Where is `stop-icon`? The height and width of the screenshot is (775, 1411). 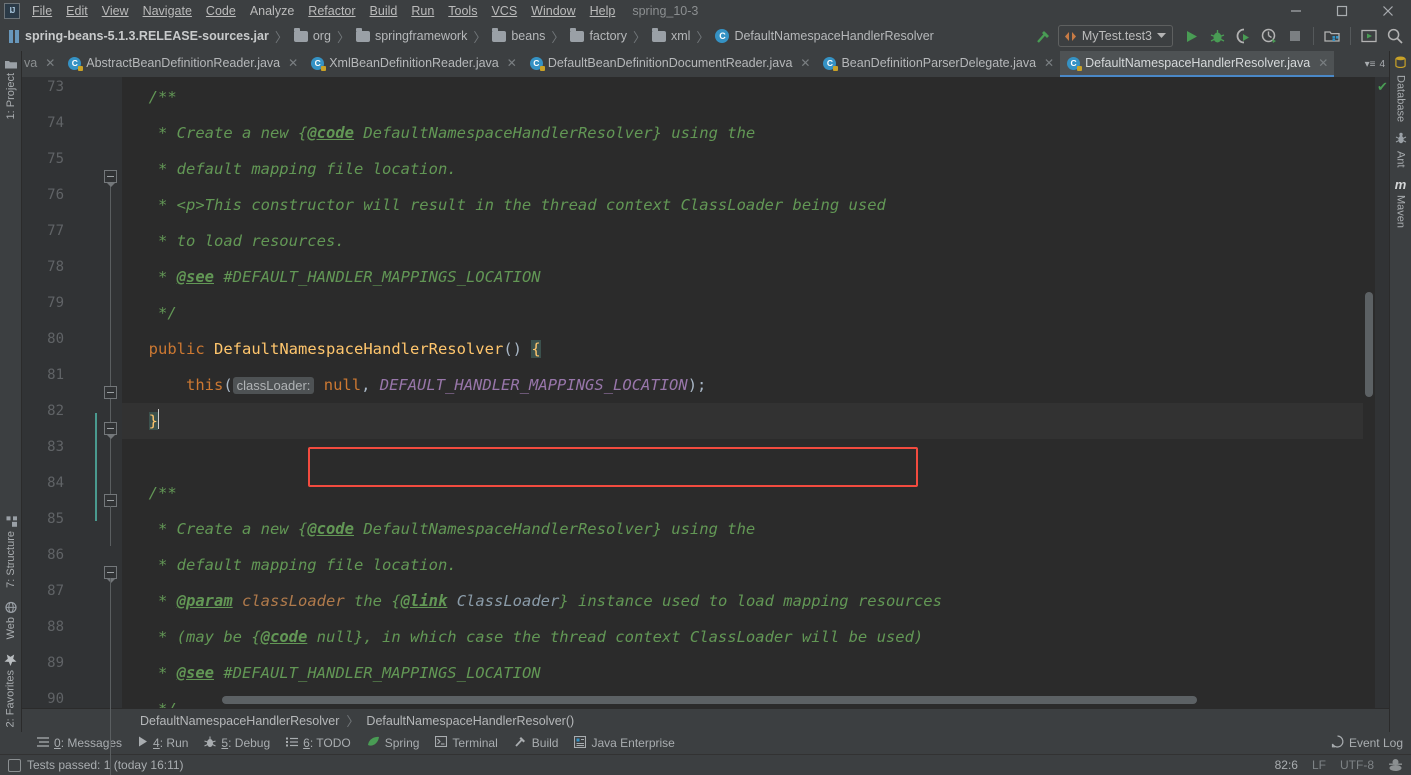 stop-icon is located at coordinates (1295, 36).